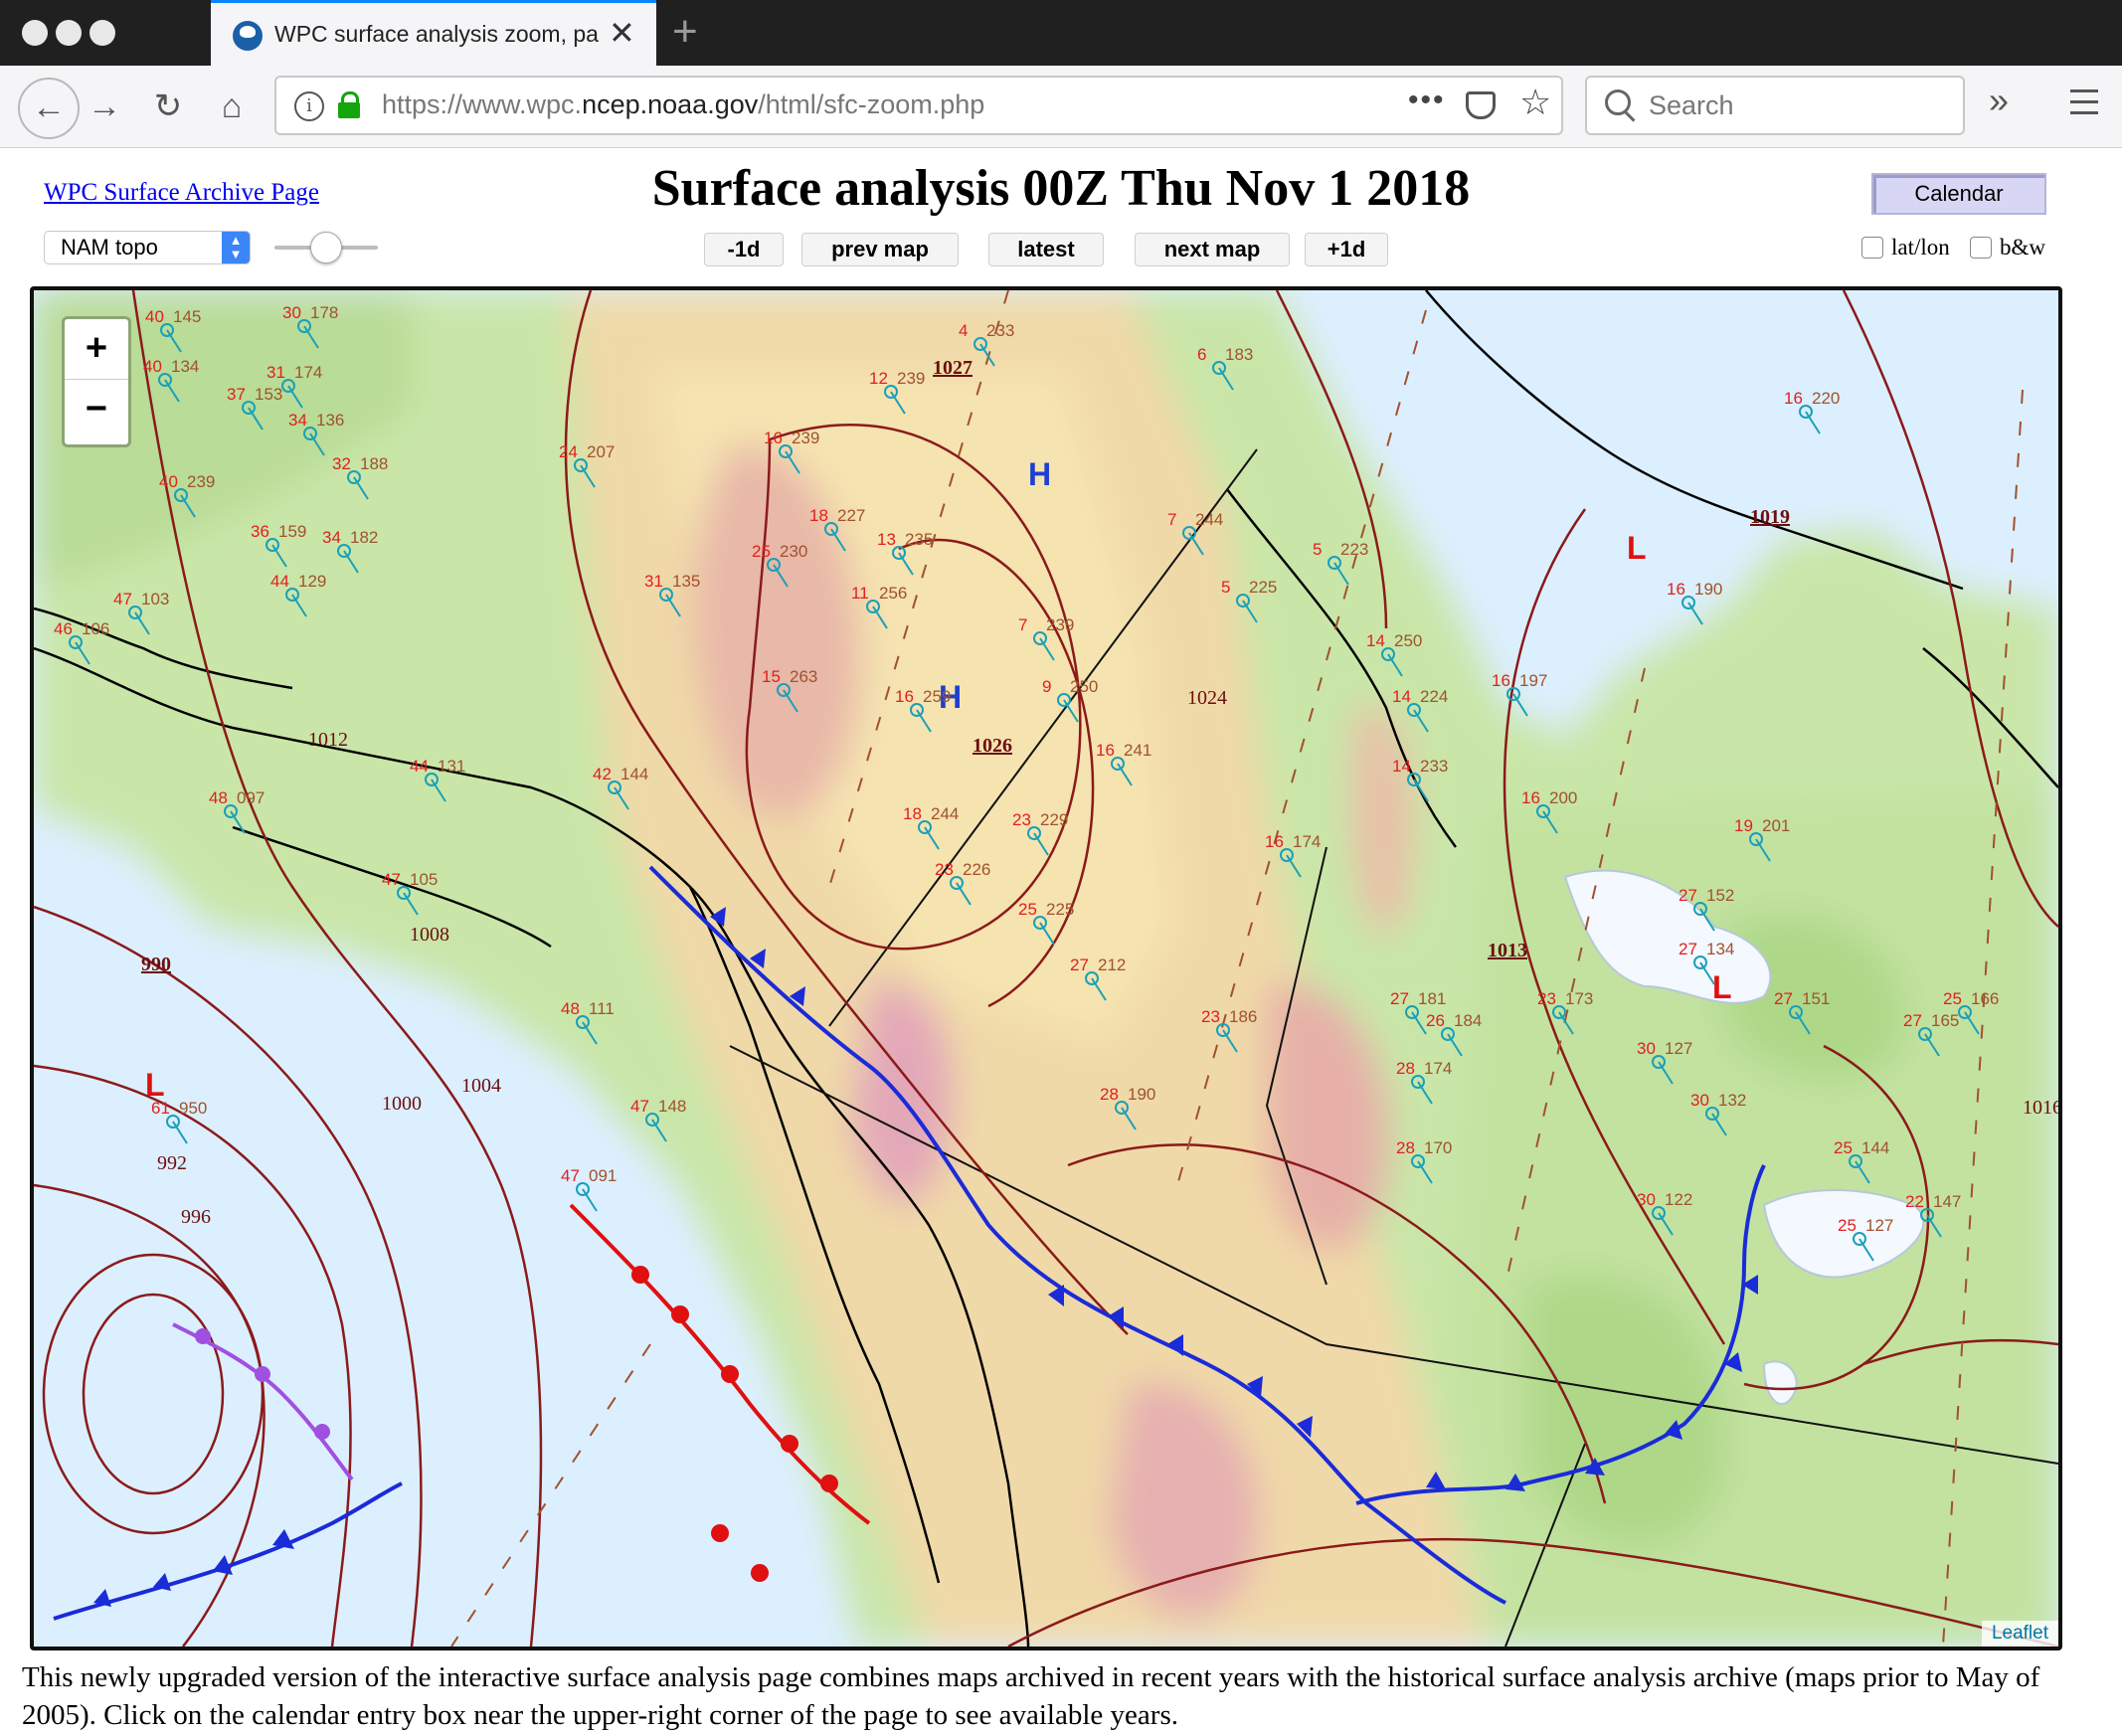 Image resolution: width=2122 pixels, height=1736 pixels. Describe the element at coordinates (1743, 826) in the screenshot. I see `station-temperature: 19` at that location.